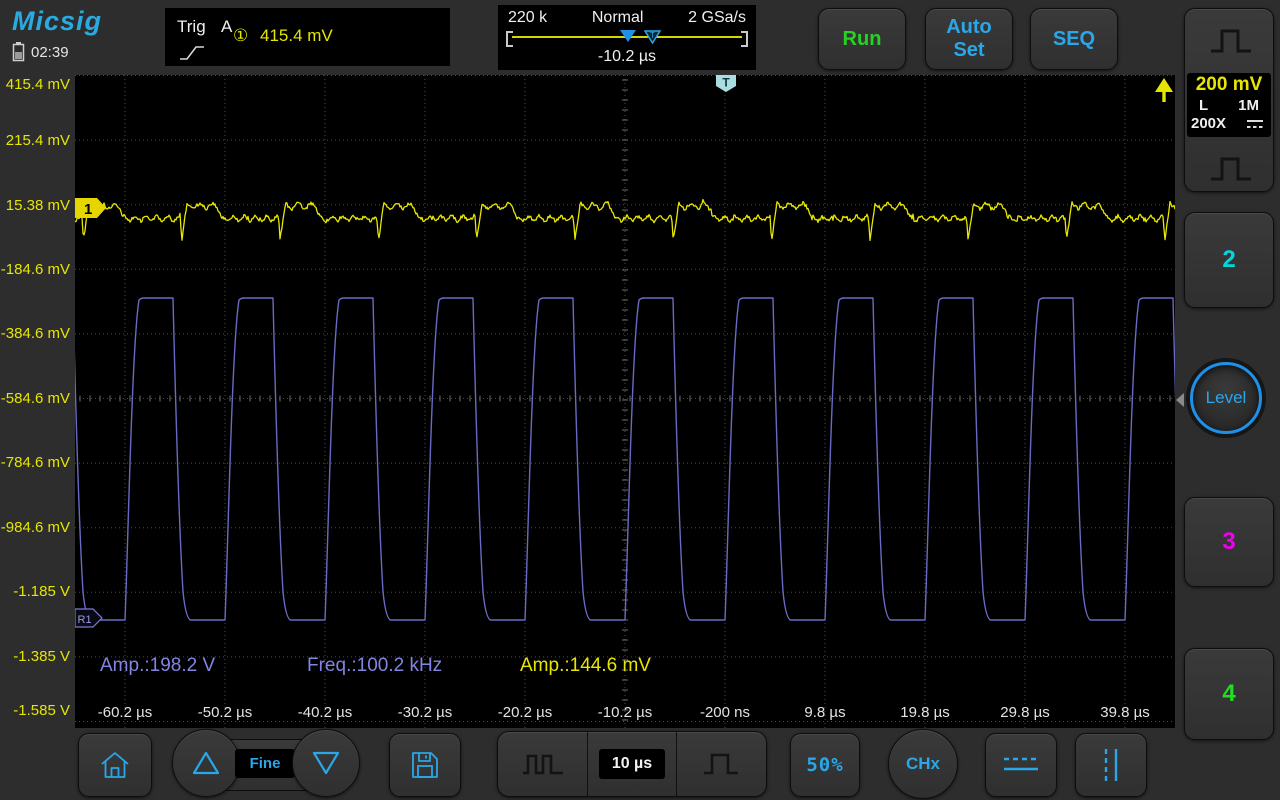 The height and width of the screenshot is (800, 1280). I want to click on home-icon, so click(115, 765).